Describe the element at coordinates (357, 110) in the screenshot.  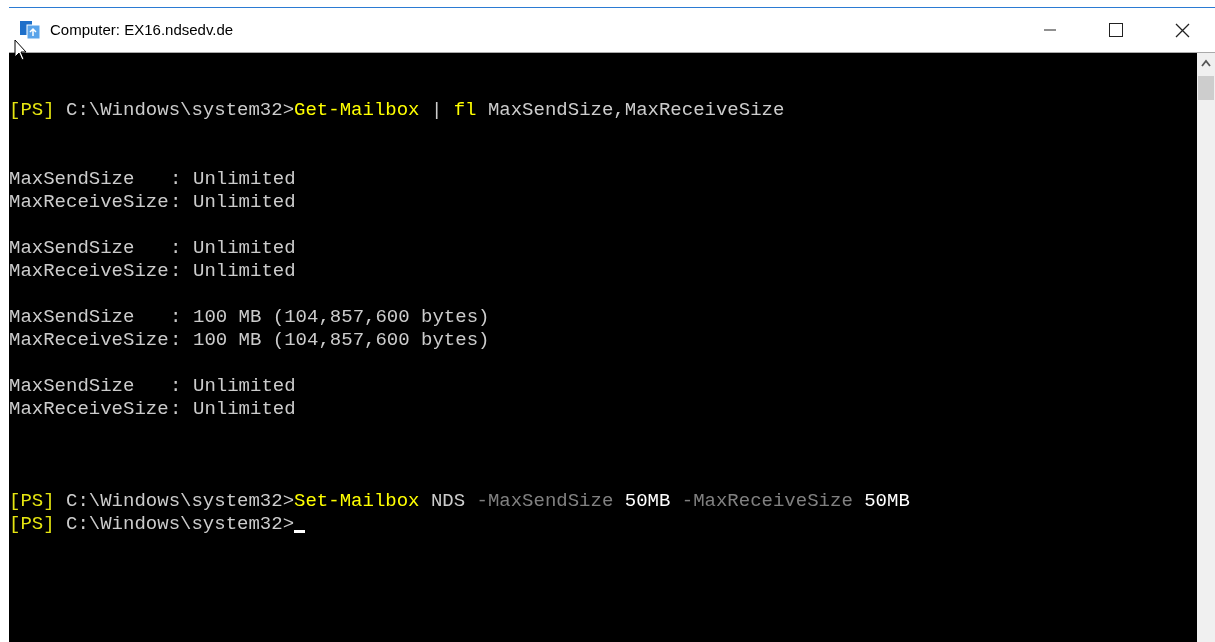
I see `command-text: Get-Mailbox` at that location.